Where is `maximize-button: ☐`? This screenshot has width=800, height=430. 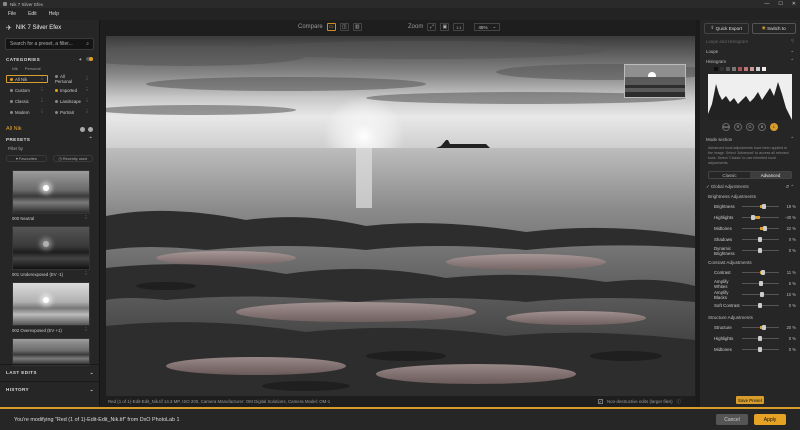 maximize-button: ☐ is located at coordinates (780, 4).